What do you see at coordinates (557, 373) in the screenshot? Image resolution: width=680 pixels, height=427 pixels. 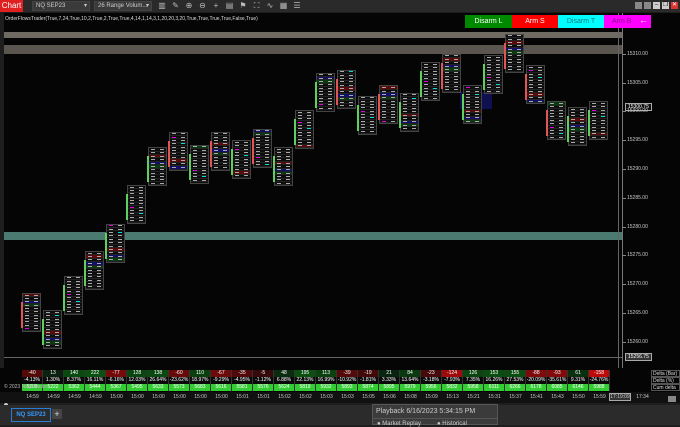 I see `delta-bar-cell: -93` at bounding box center [557, 373].